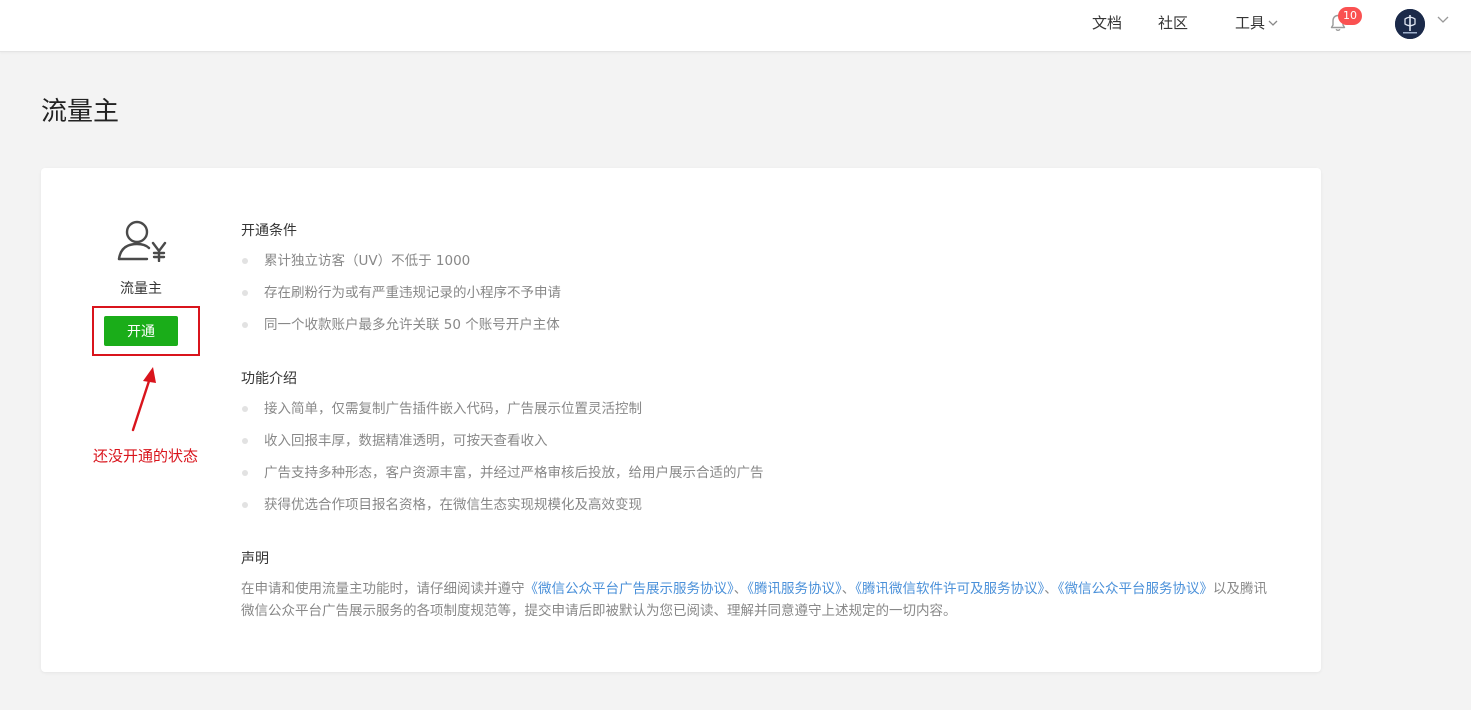  I want to click on link-wechat-license-agreement: 《腾讯微信软件许可及服务协议》, so click(949, 589).